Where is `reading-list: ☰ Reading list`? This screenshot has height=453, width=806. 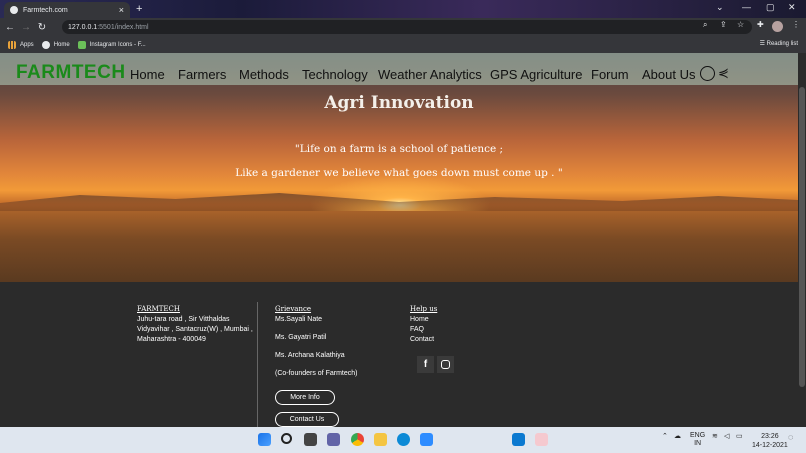
reading-list: ☰ Reading list is located at coordinates (779, 43).